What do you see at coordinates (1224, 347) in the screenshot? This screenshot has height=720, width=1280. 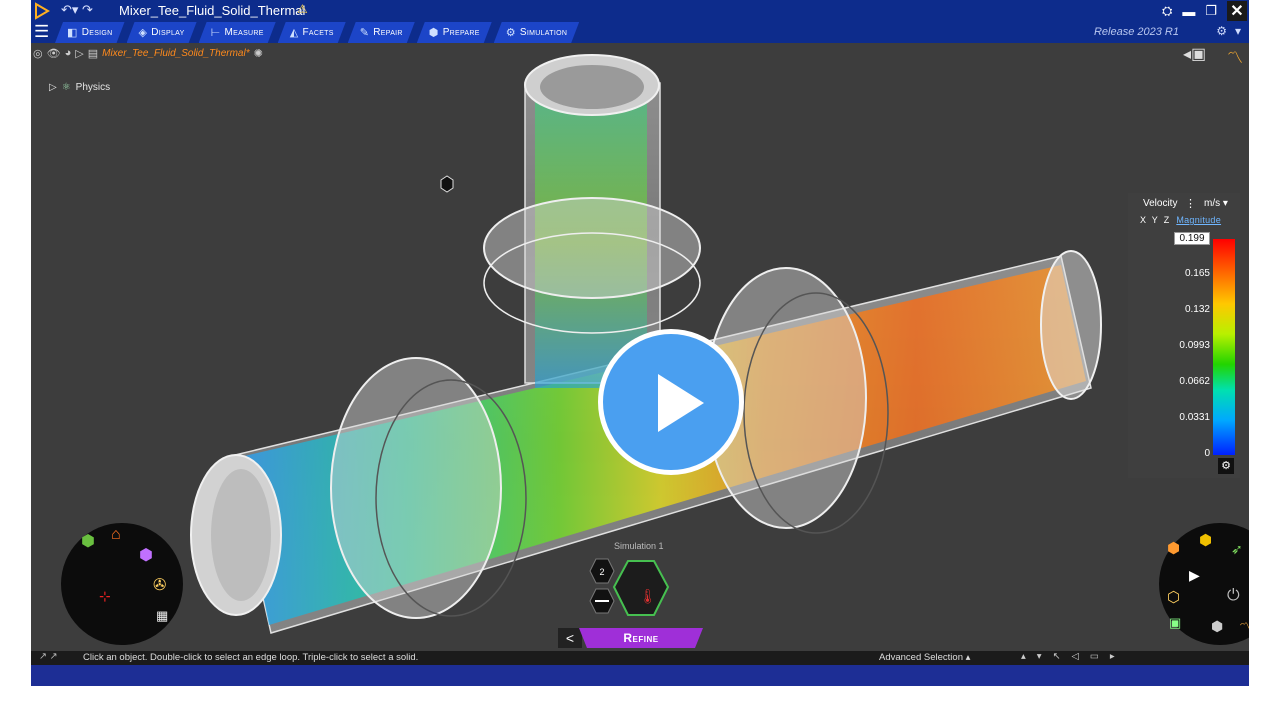 I see `color-scale-bar` at bounding box center [1224, 347].